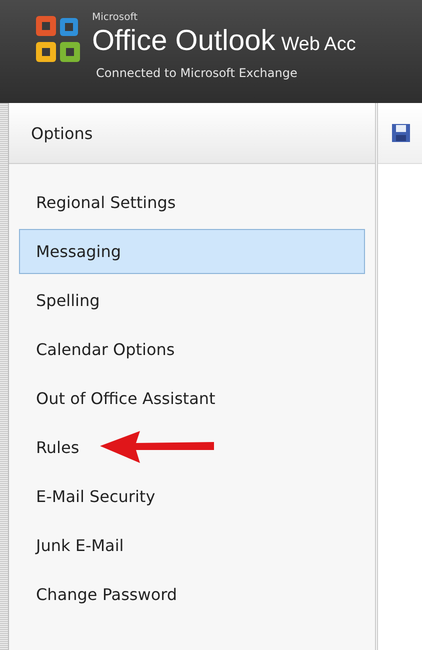  What do you see at coordinates (105, 349) in the screenshot?
I see `nav-item: Calendar Options` at bounding box center [105, 349].